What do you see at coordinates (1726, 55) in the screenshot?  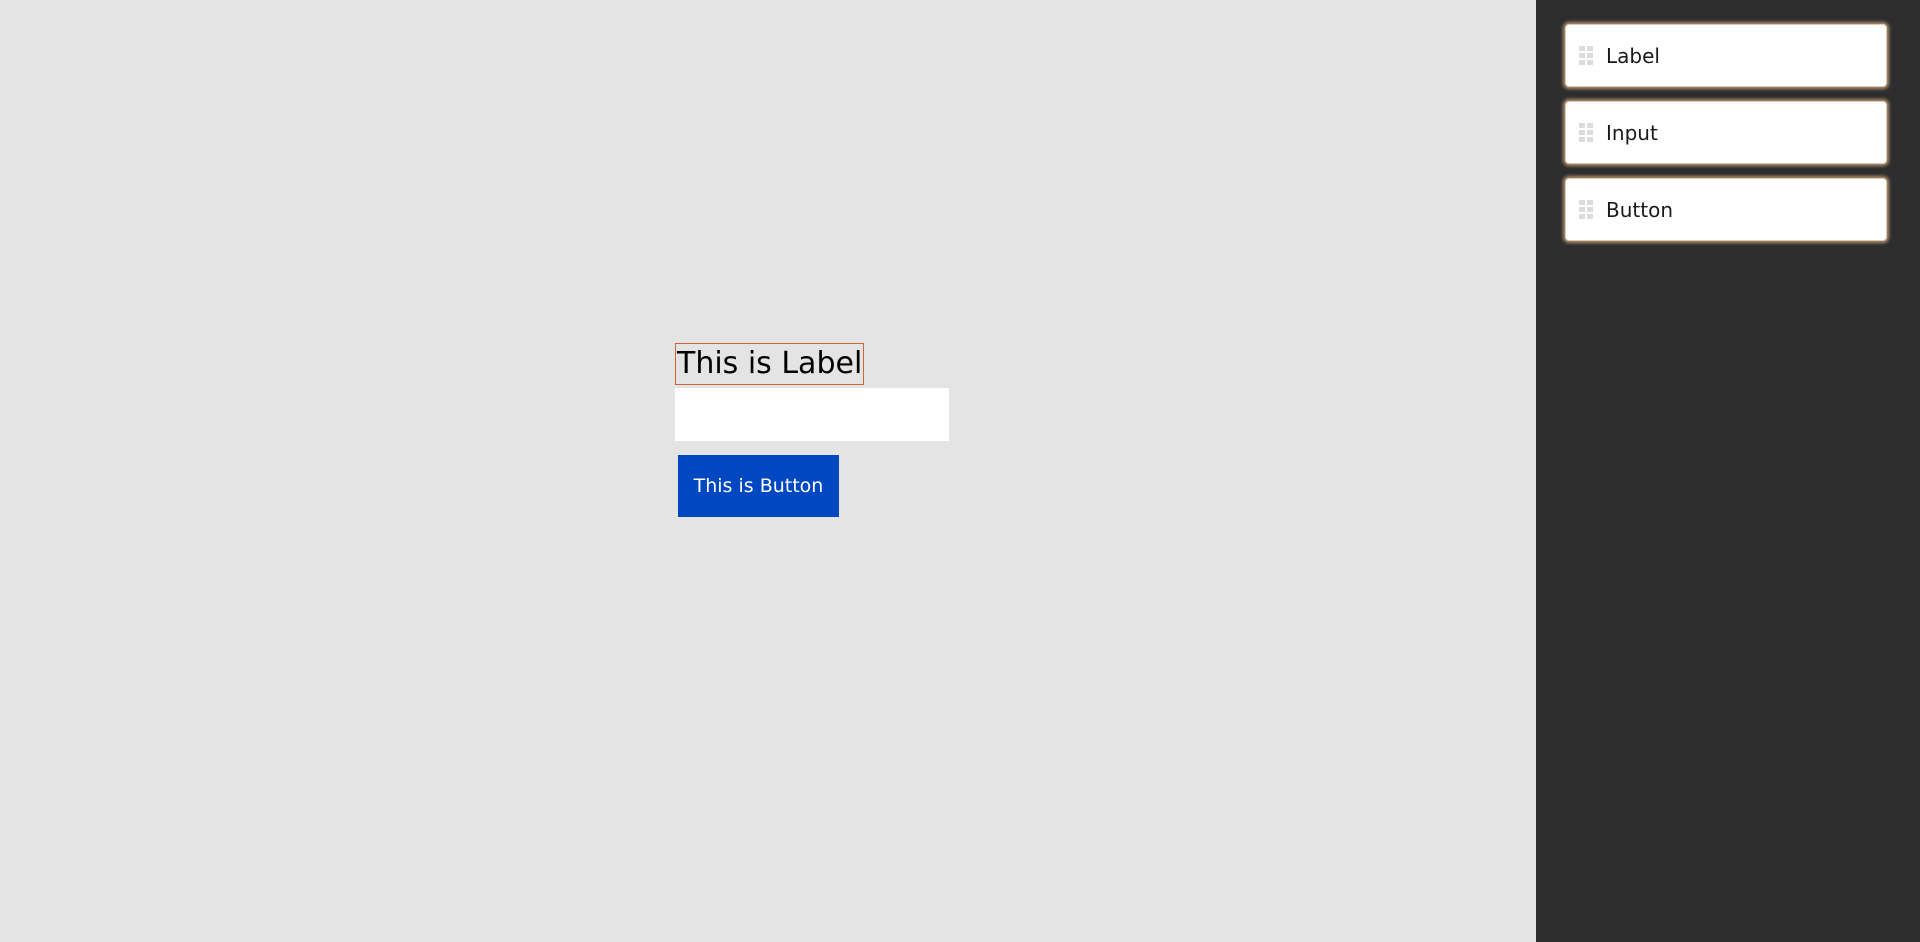 I see `palette-item-label: Label` at bounding box center [1726, 55].